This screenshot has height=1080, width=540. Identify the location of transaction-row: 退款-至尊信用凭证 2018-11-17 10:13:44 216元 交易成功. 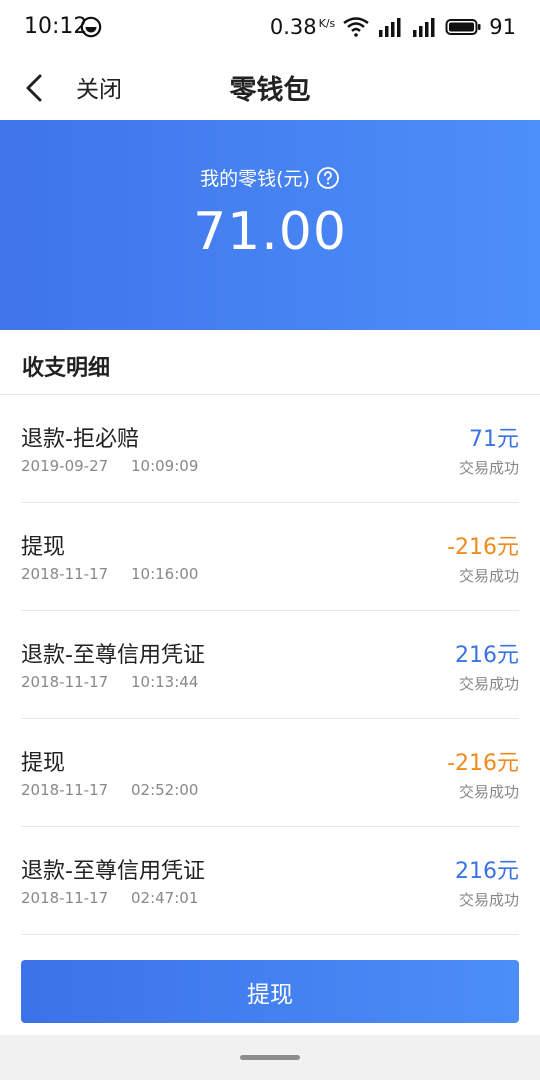
(270, 665).